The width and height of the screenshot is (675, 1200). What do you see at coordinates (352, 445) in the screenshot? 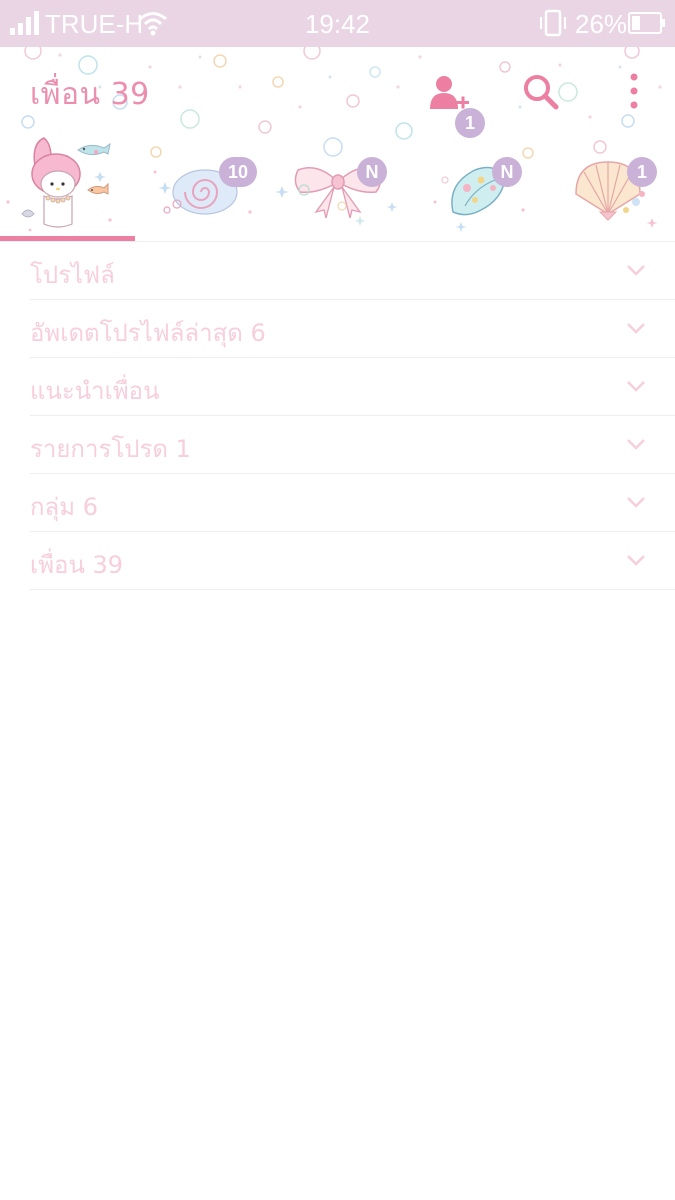
I see `section-favorites: รายการโปรด 1` at bounding box center [352, 445].